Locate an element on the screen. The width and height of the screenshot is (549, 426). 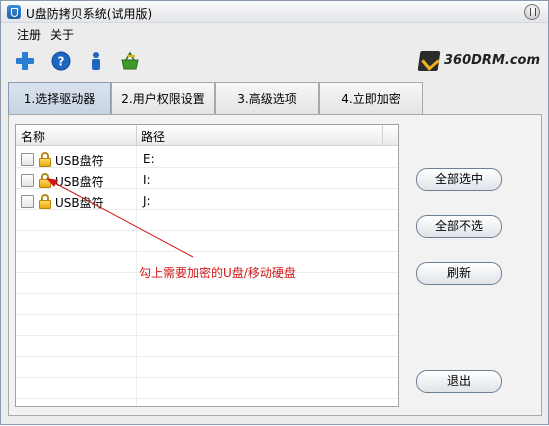
tab-encrypt-now: 4.立即加密 is located at coordinates (371, 98).